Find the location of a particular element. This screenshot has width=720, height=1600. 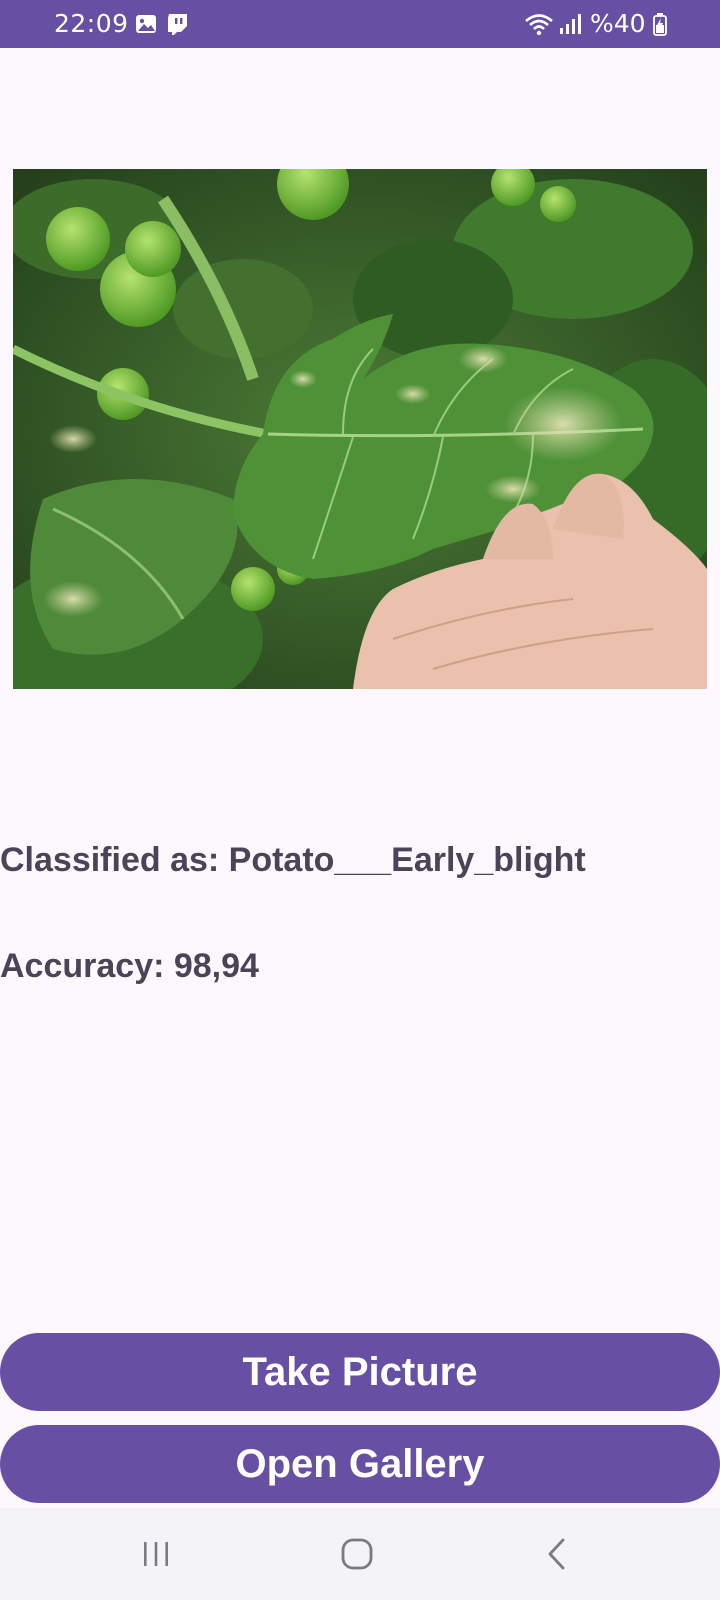

home-icon is located at coordinates (357, 1554).